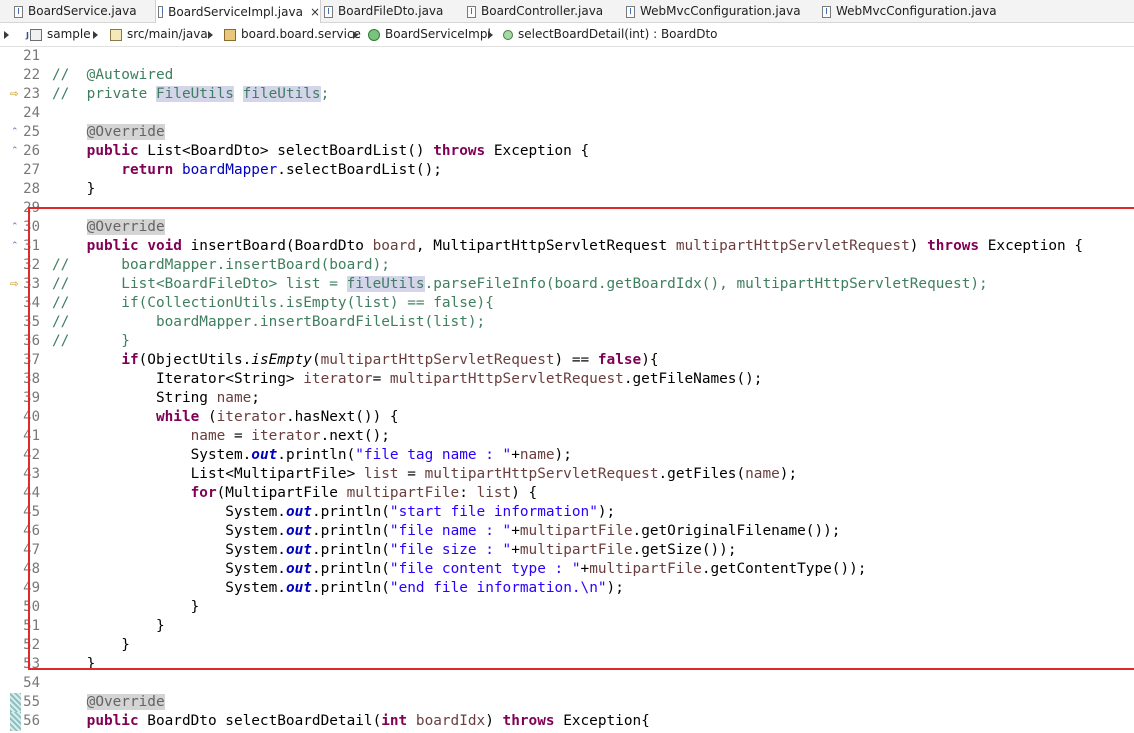 The width and height of the screenshot is (1134, 733). I want to click on code-token: , MultipartHttpServletRequest, so click(545, 246).